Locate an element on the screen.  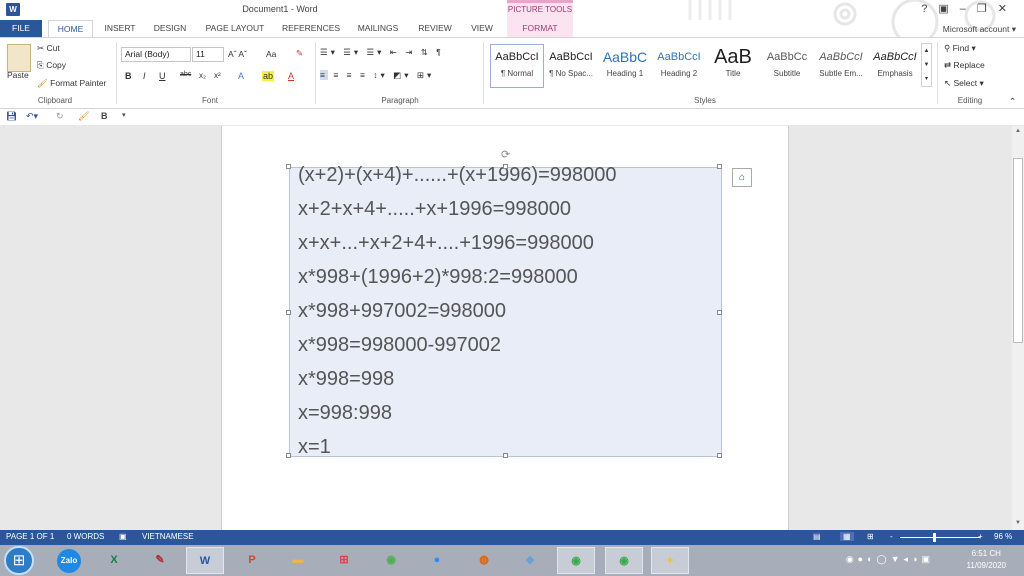
cut-button: ✂ Cut is located at coordinates (48, 48).